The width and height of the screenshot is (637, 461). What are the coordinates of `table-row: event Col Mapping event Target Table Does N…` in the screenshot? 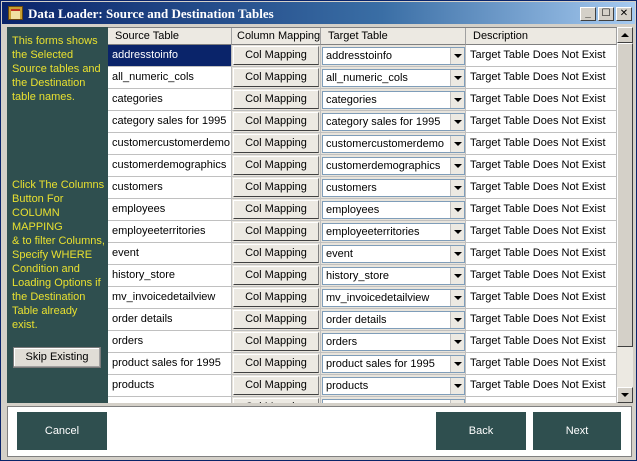 It's located at (362, 254).